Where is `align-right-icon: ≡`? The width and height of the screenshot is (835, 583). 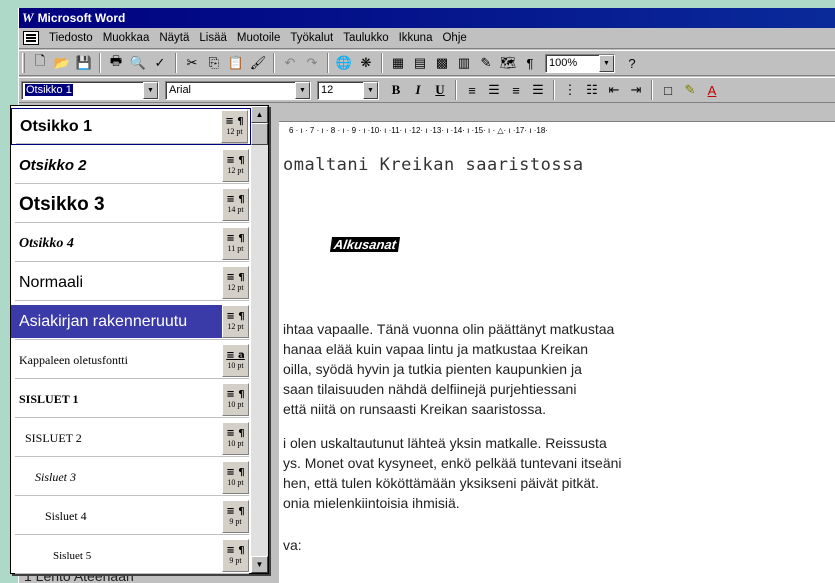
align-right-icon: ≡ is located at coordinates (516, 90).